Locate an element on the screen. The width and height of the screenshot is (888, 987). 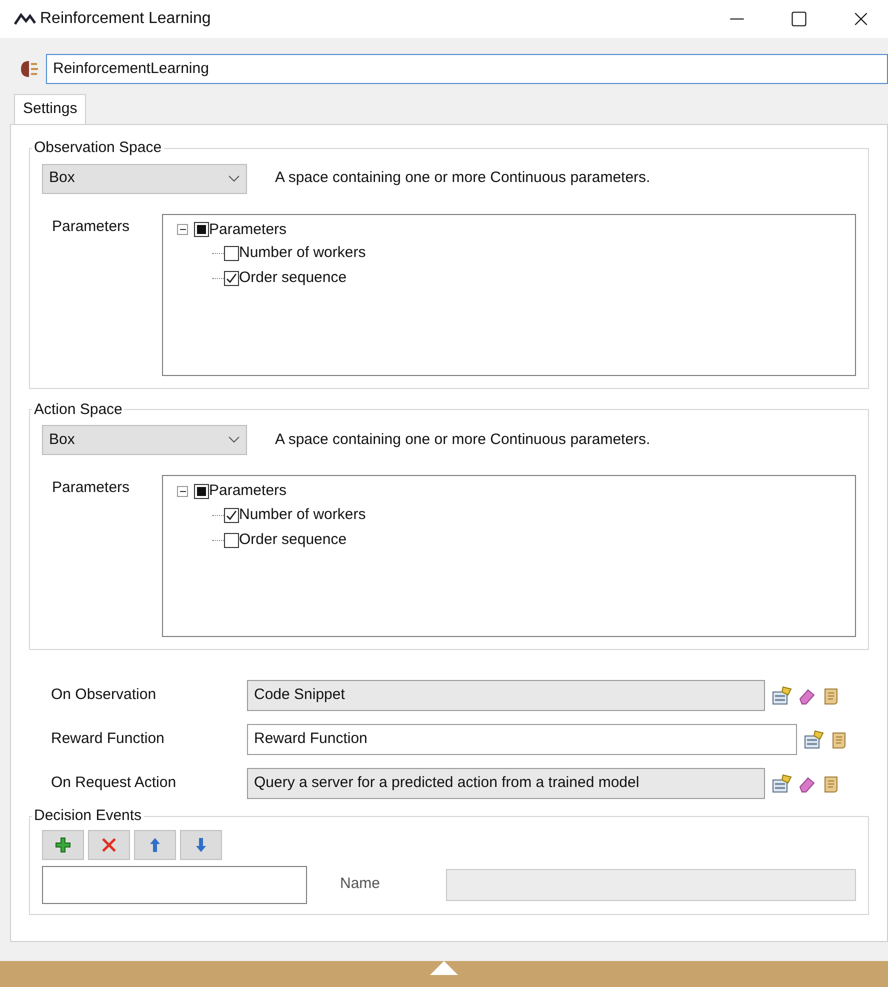
maximize-icon is located at coordinates (799, 19).